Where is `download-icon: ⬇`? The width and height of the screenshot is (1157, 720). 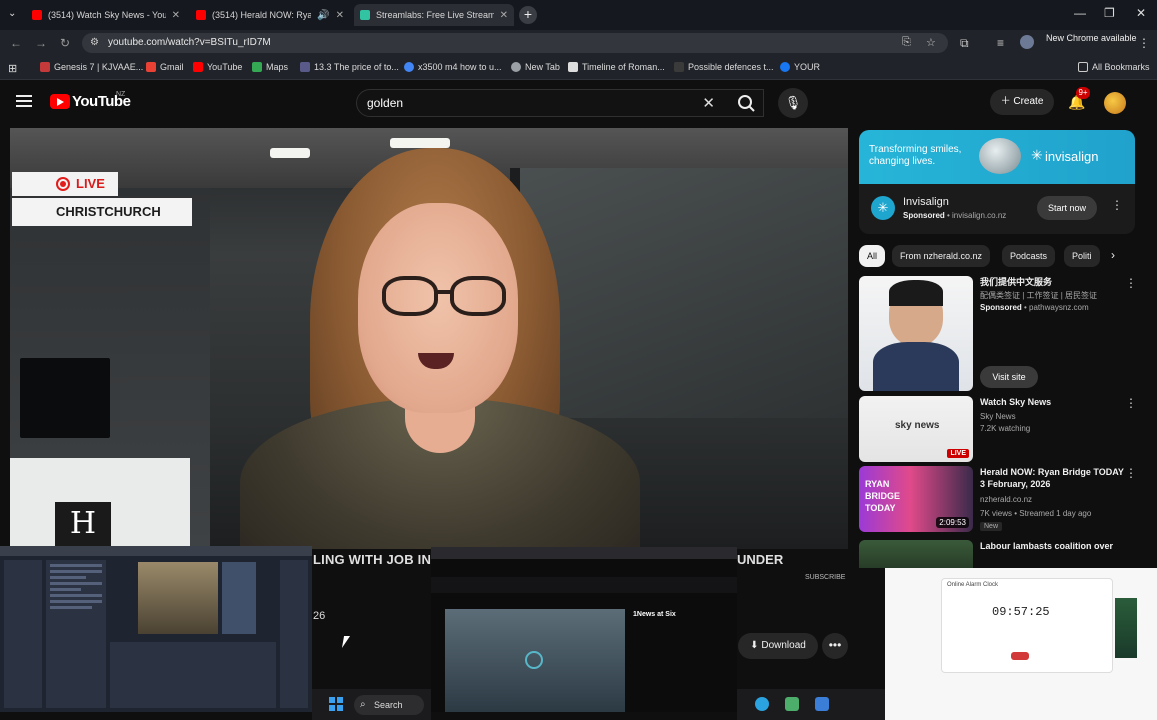
download-icon: ⬇ is located at coordinates (756, 645).